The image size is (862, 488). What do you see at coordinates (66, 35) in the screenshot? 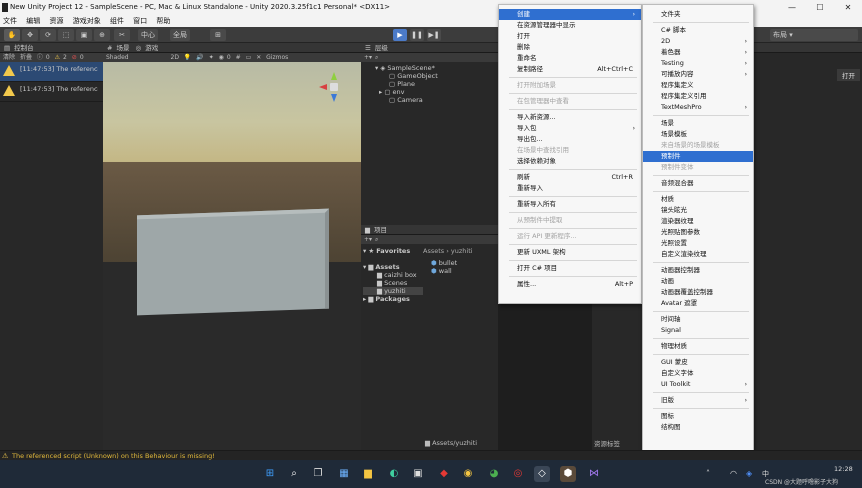
I see `scale-tool-icon: ⬚` at bounding box center [66, 35].